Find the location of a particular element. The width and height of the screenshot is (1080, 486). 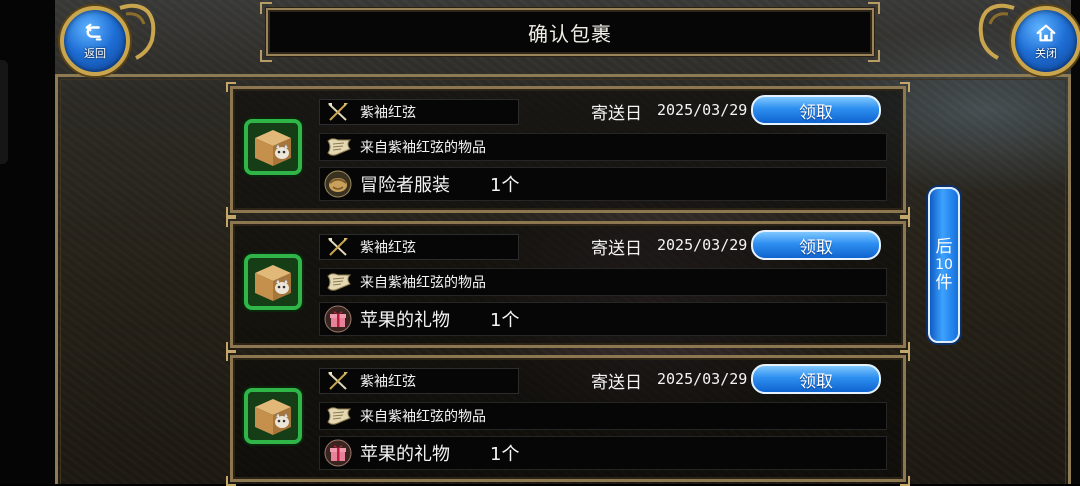

clothes-bundle-icon is located at coordinates (338, 184).